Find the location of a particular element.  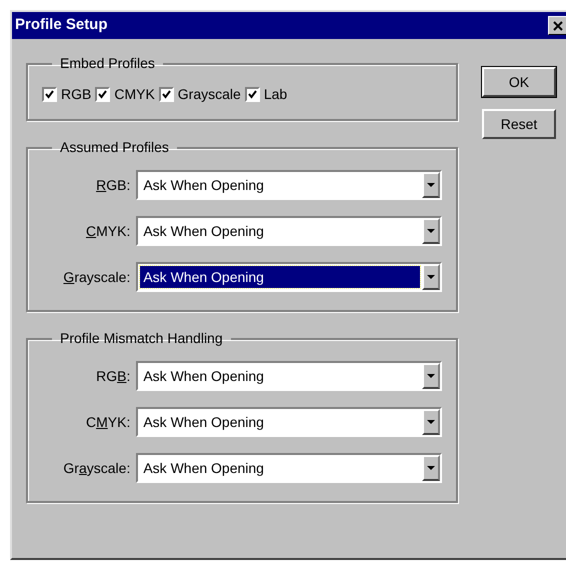

group-title: Profile Mismatch Handling is located at coordinates (141, 338).